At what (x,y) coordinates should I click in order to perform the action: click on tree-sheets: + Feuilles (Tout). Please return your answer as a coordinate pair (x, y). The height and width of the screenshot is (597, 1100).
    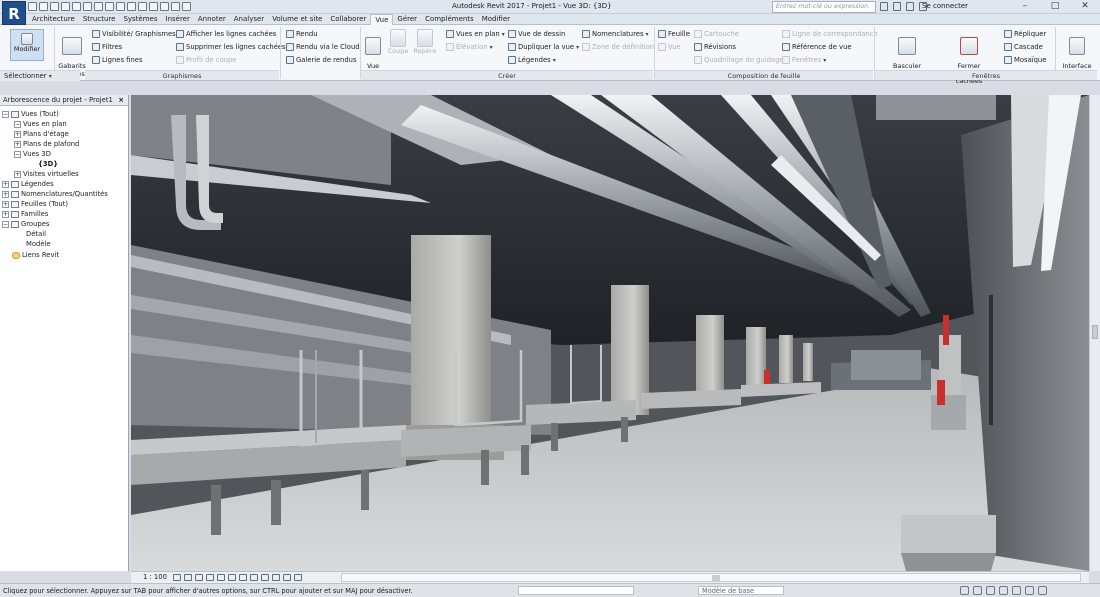
    Looking at the image, I should click on (35, 204).